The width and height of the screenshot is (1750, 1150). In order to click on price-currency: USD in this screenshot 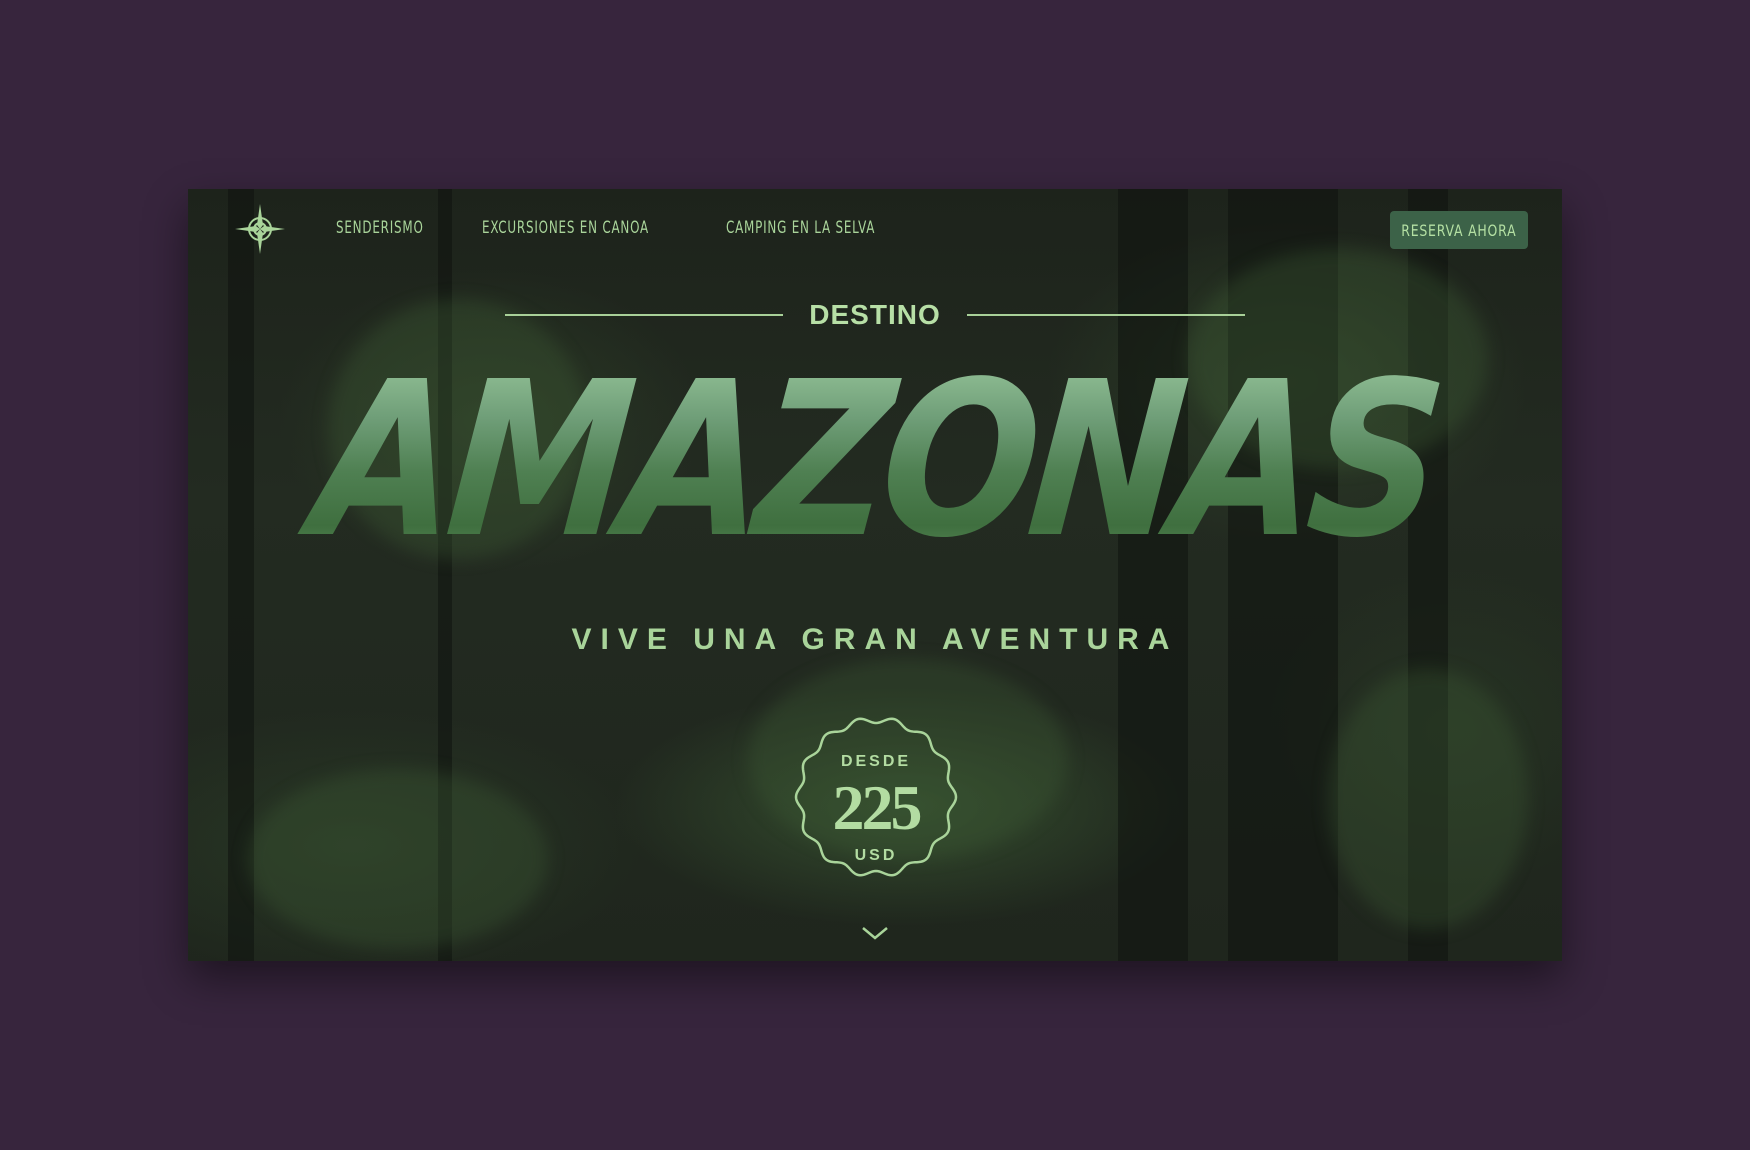, I will do `click(876, 855)`.